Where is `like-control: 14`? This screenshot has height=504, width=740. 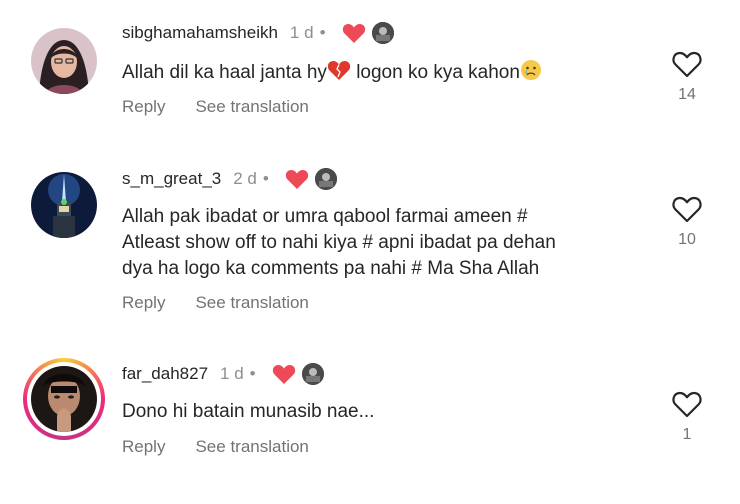
like-control: 14 is located at coordinates (687, 77).